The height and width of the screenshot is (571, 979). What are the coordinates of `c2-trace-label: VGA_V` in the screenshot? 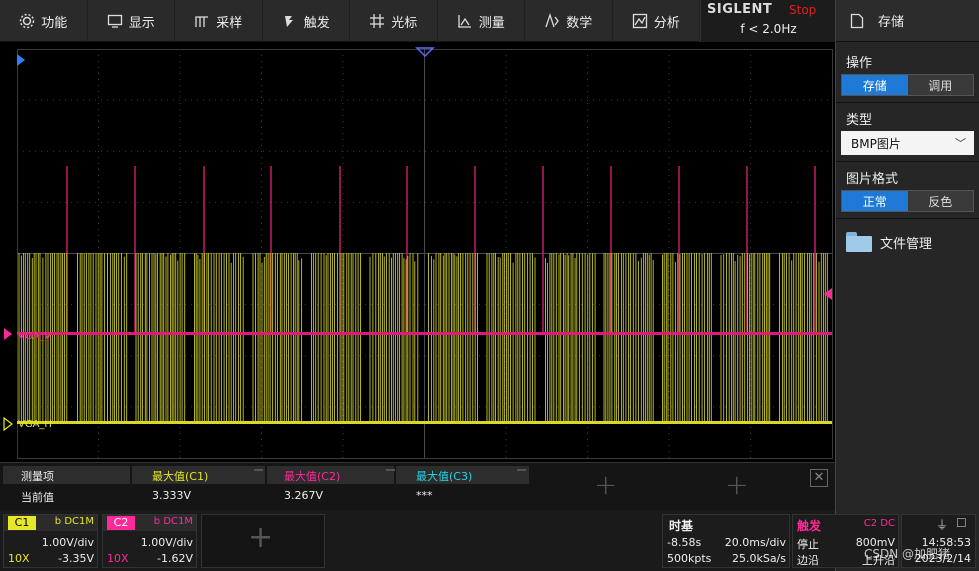 It's located at (35, 336).